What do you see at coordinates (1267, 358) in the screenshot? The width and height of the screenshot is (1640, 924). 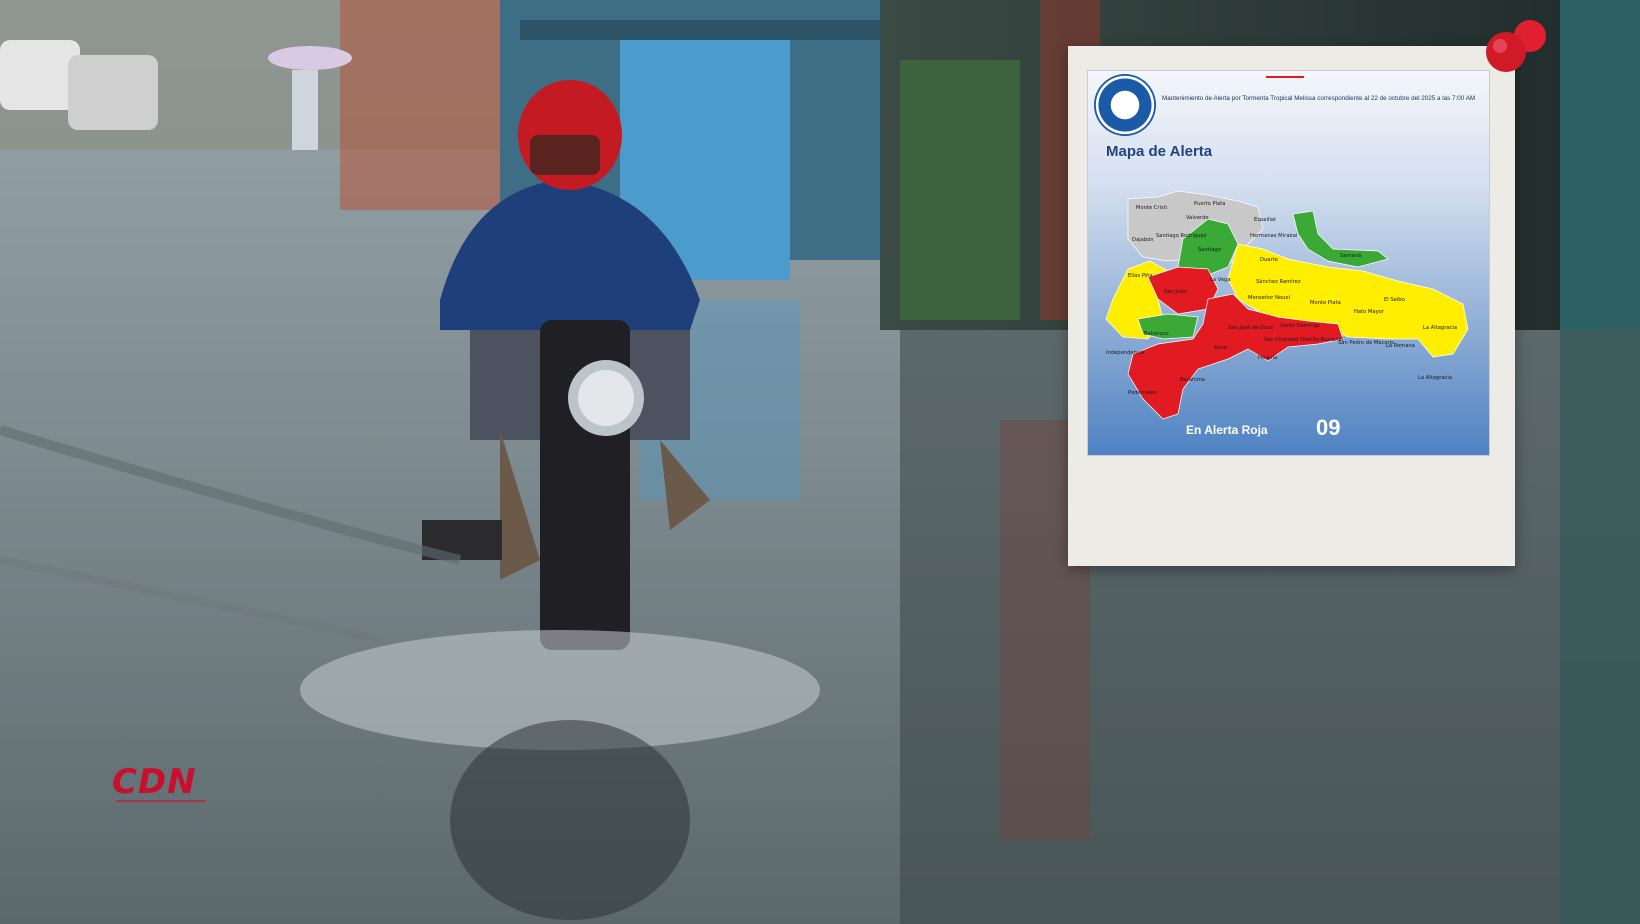 I see `label-peravia: Peravia` at bounding box center [1267, 358].